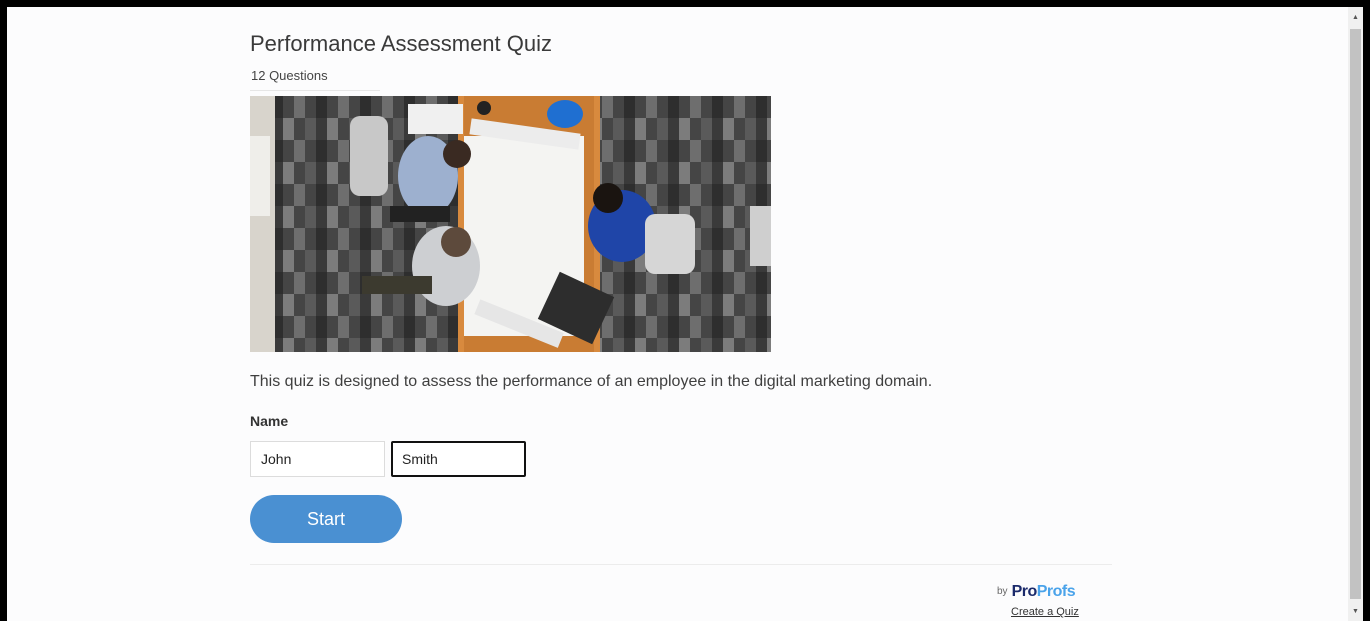 Image resolution: width=1370 pixels, height=621 pixels. Describe the element at coordinates (326, 519) in the screenshot. I see `start-button: Start` at that location.